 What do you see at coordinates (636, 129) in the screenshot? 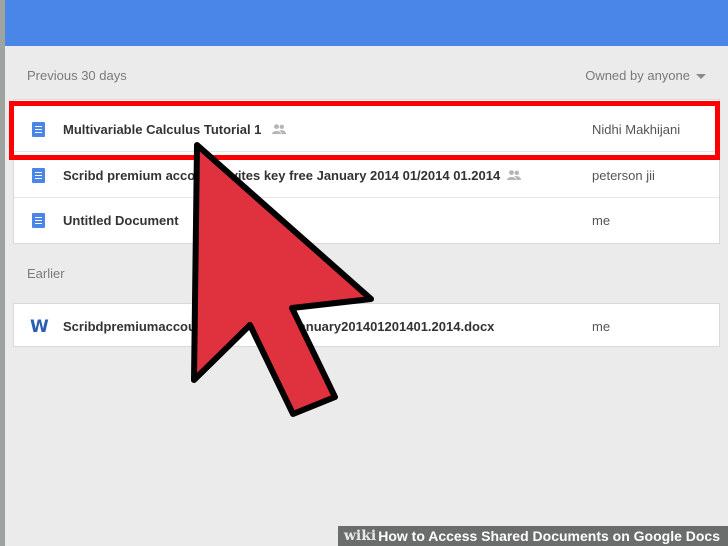
I see `file-owner: Nidhi Makhijani` at bounding box center [636, 129].